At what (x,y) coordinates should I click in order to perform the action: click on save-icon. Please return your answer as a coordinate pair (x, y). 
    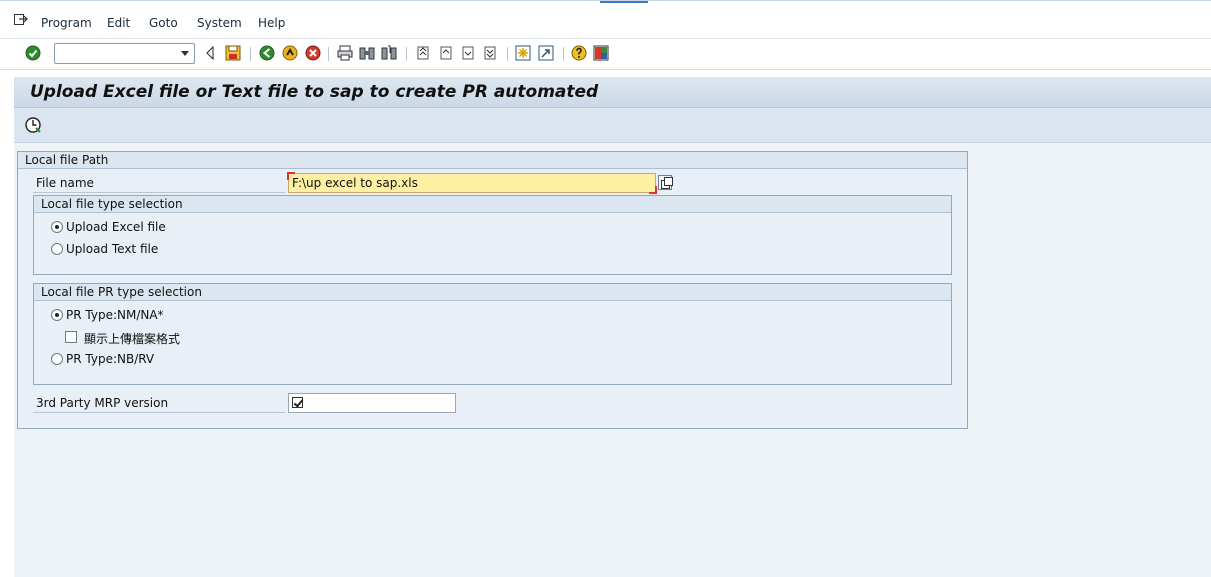
    Looking at the image, I should click on (233, 53).